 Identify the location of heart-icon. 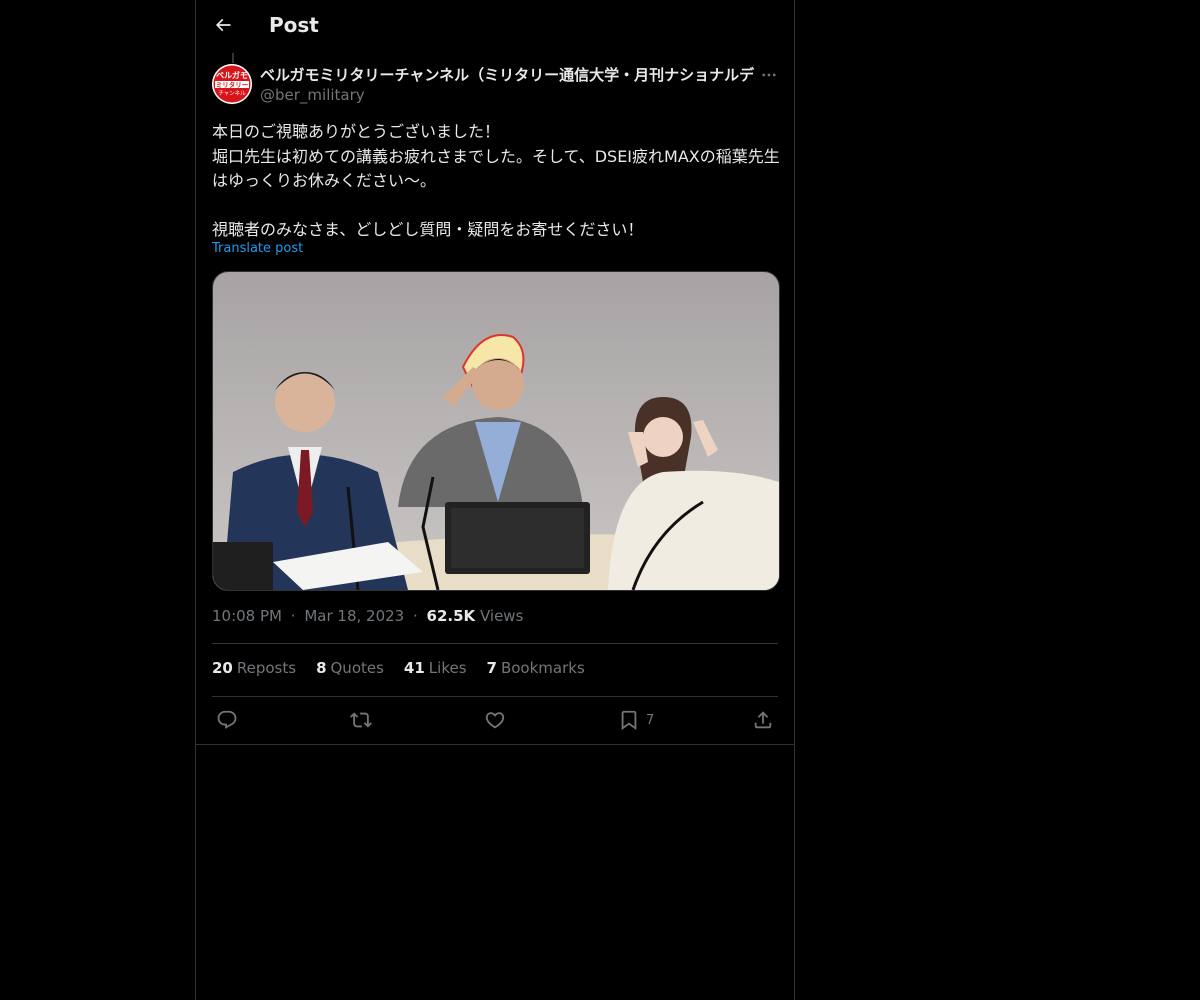
(495, 720).